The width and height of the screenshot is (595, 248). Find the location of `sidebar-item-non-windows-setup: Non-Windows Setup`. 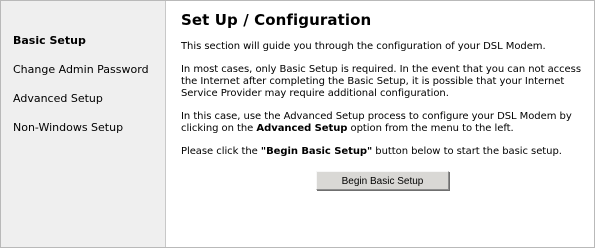

sidebar-item-non-windows-setup: Non-Windows Setup is located at coordinates (83, 128).